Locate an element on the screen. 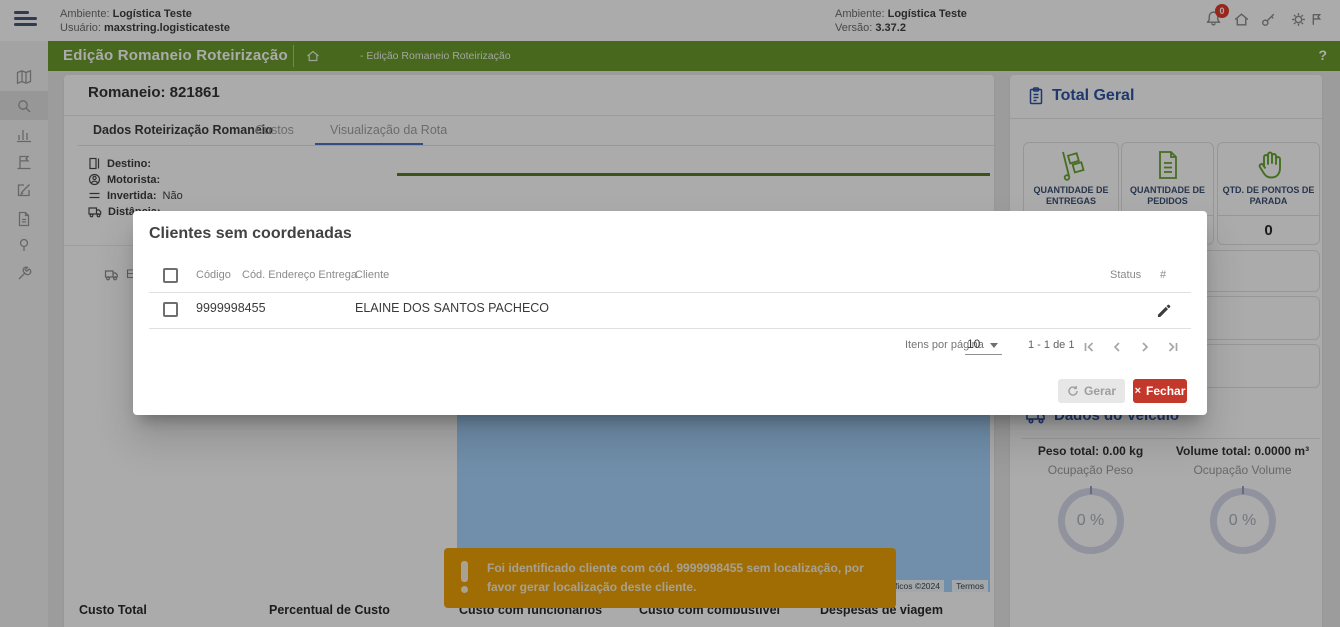 The width and height of the screenshot is (1340, 627). column-header-codigo: Código is located at coordinates (213, 275).